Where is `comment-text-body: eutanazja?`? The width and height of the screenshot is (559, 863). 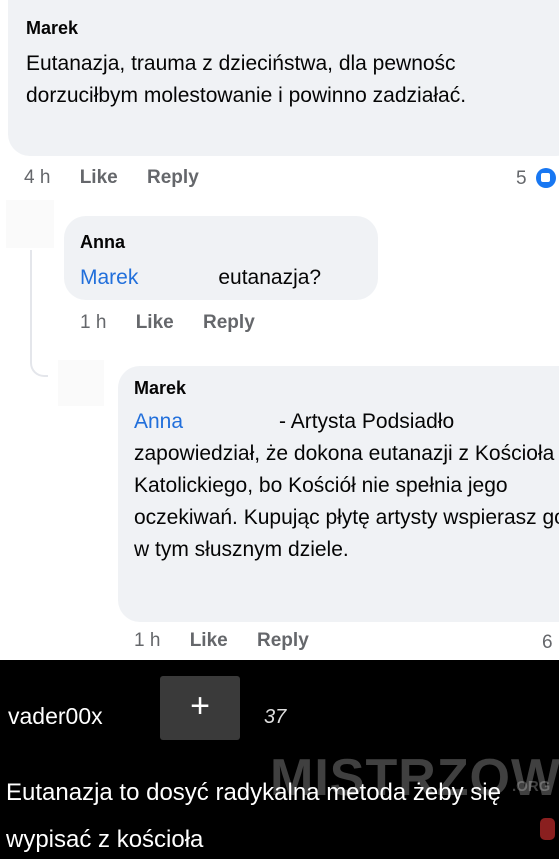 comment-text-body: eutanazja? is located at coordinates (270, 277).